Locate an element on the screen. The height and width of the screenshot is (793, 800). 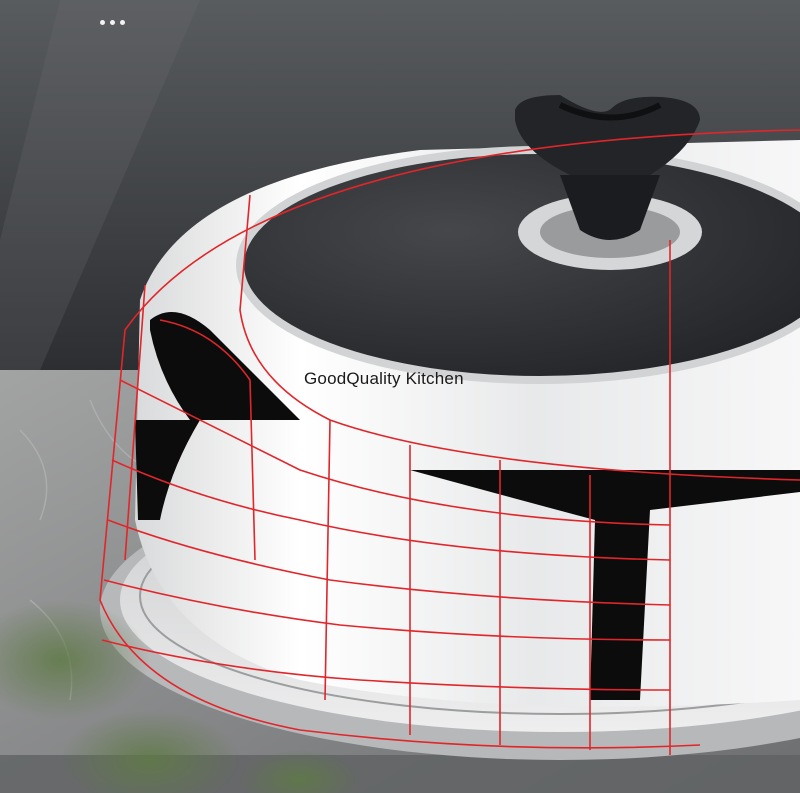
more-dots-icon is located at coordinates (117, 22).